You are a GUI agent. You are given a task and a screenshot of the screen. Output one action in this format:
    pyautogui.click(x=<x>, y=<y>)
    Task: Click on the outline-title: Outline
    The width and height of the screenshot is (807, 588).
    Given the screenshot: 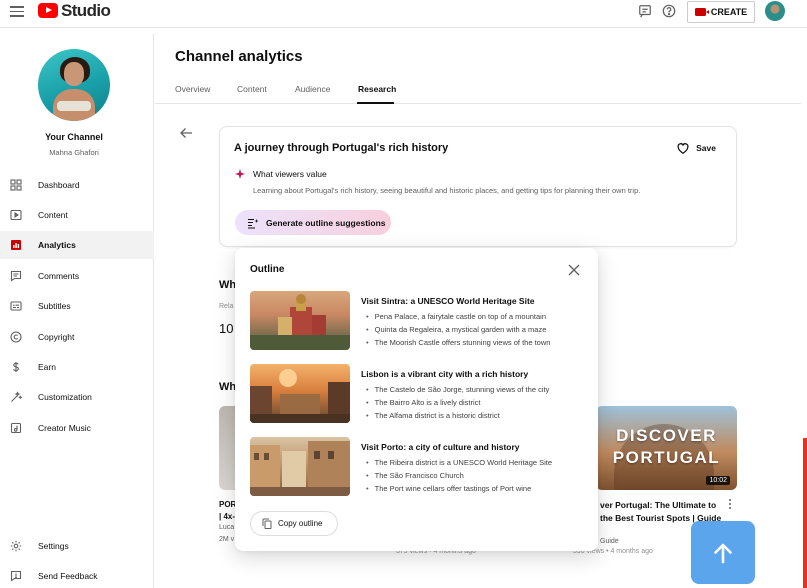 What is the action you would take?
    pyautogui.click(x=267, y=269)
    